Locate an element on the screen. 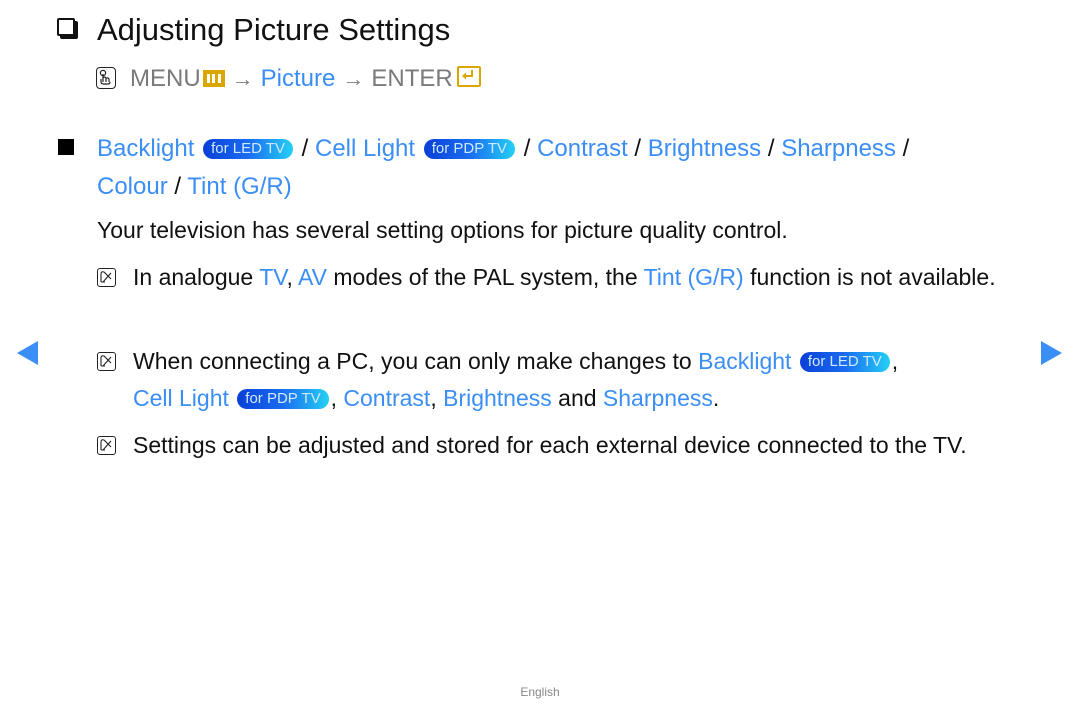 The height and width of the screenshot is (705, 1080). page-heading: Adjusting Picture Settings is located at coordinates (253, 30).